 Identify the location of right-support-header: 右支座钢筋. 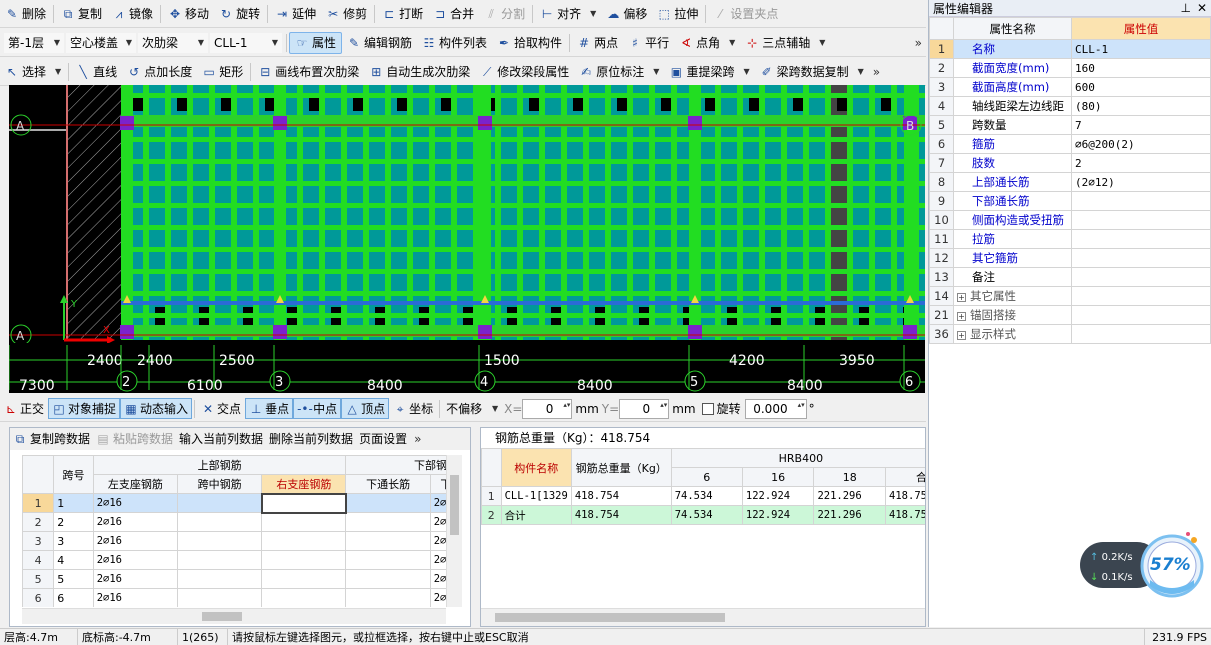
(304, 484).